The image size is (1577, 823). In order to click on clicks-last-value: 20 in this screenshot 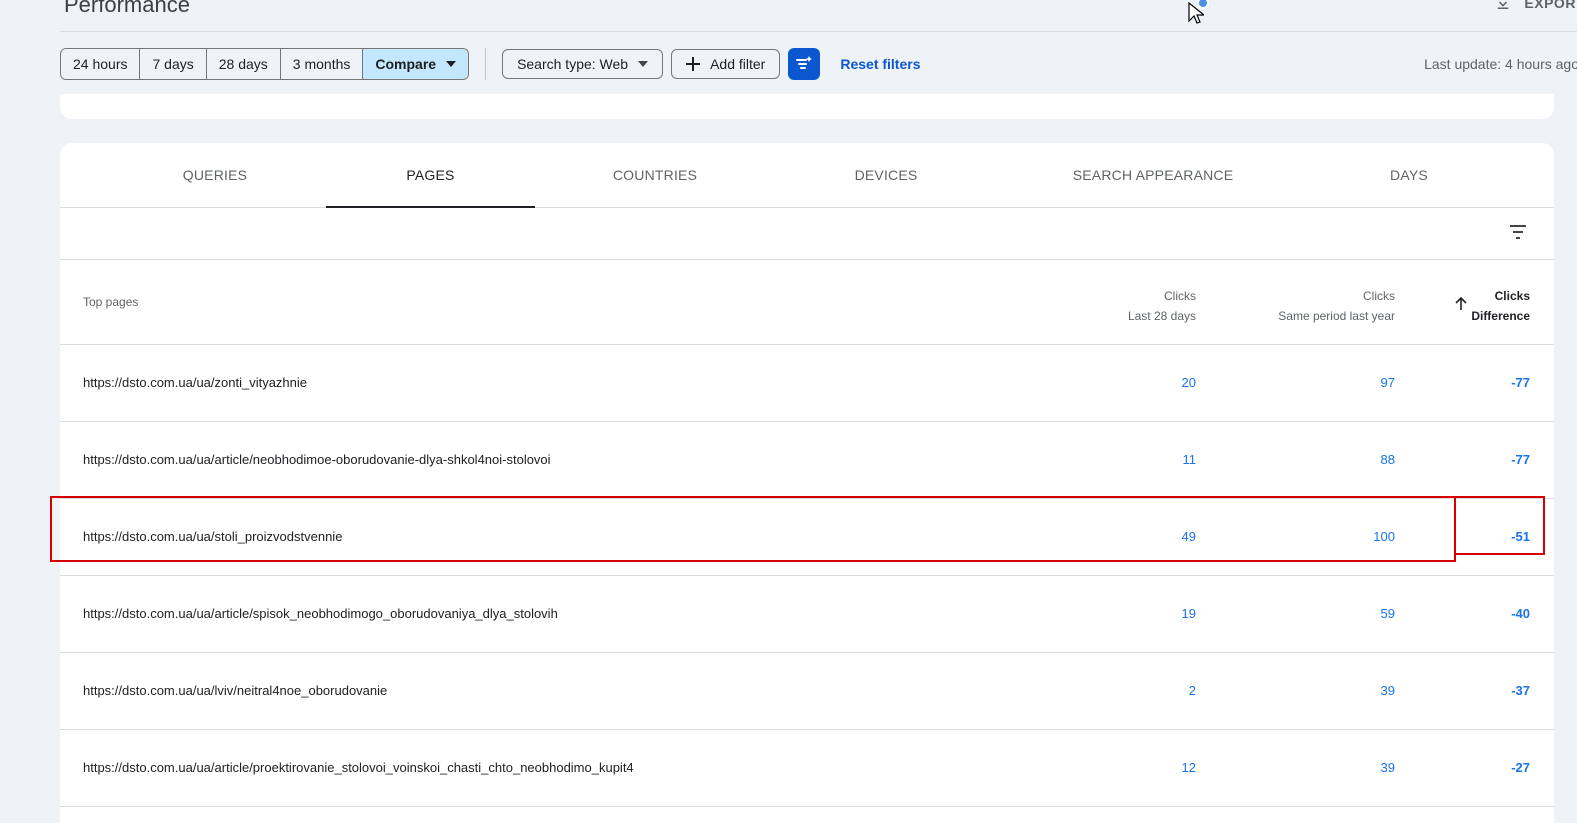, I will do `click(1188, 382)`.